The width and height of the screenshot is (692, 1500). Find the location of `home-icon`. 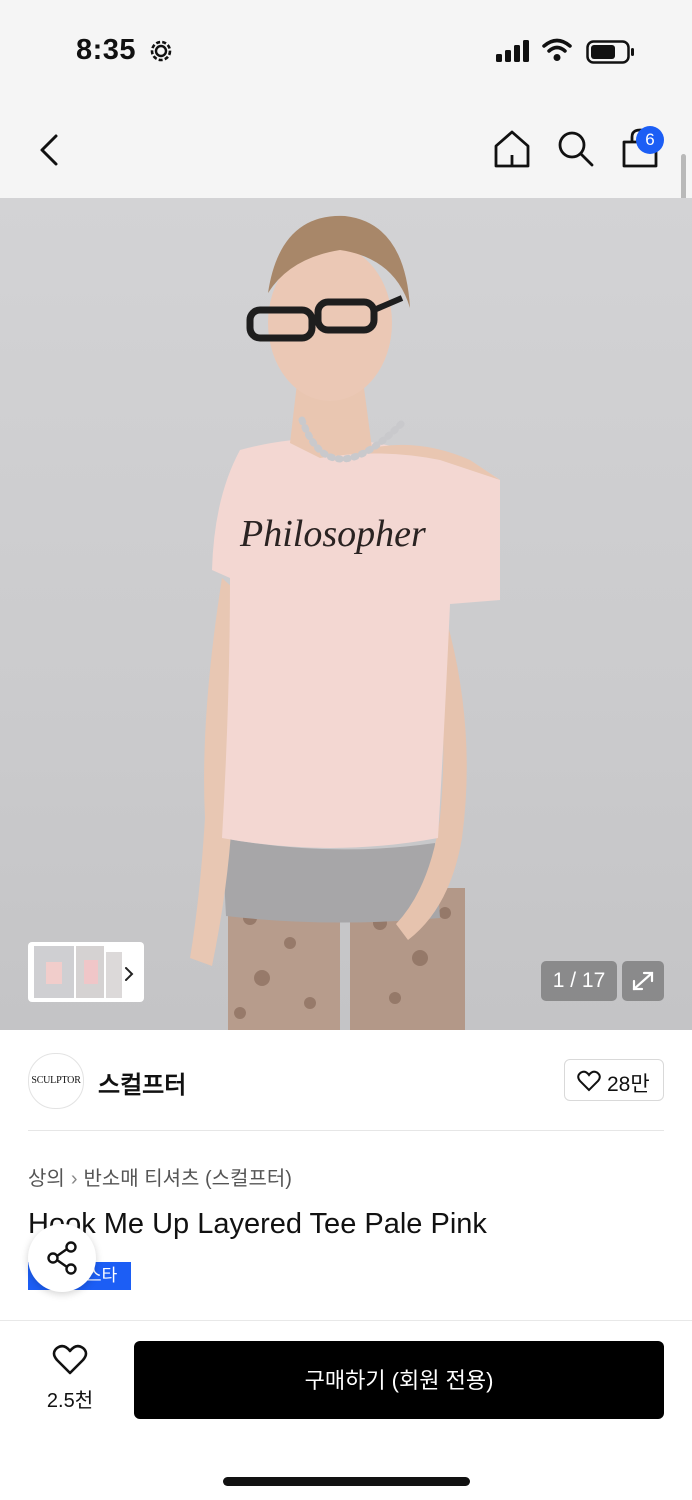

home-icon is located at coordinates (512, 149).